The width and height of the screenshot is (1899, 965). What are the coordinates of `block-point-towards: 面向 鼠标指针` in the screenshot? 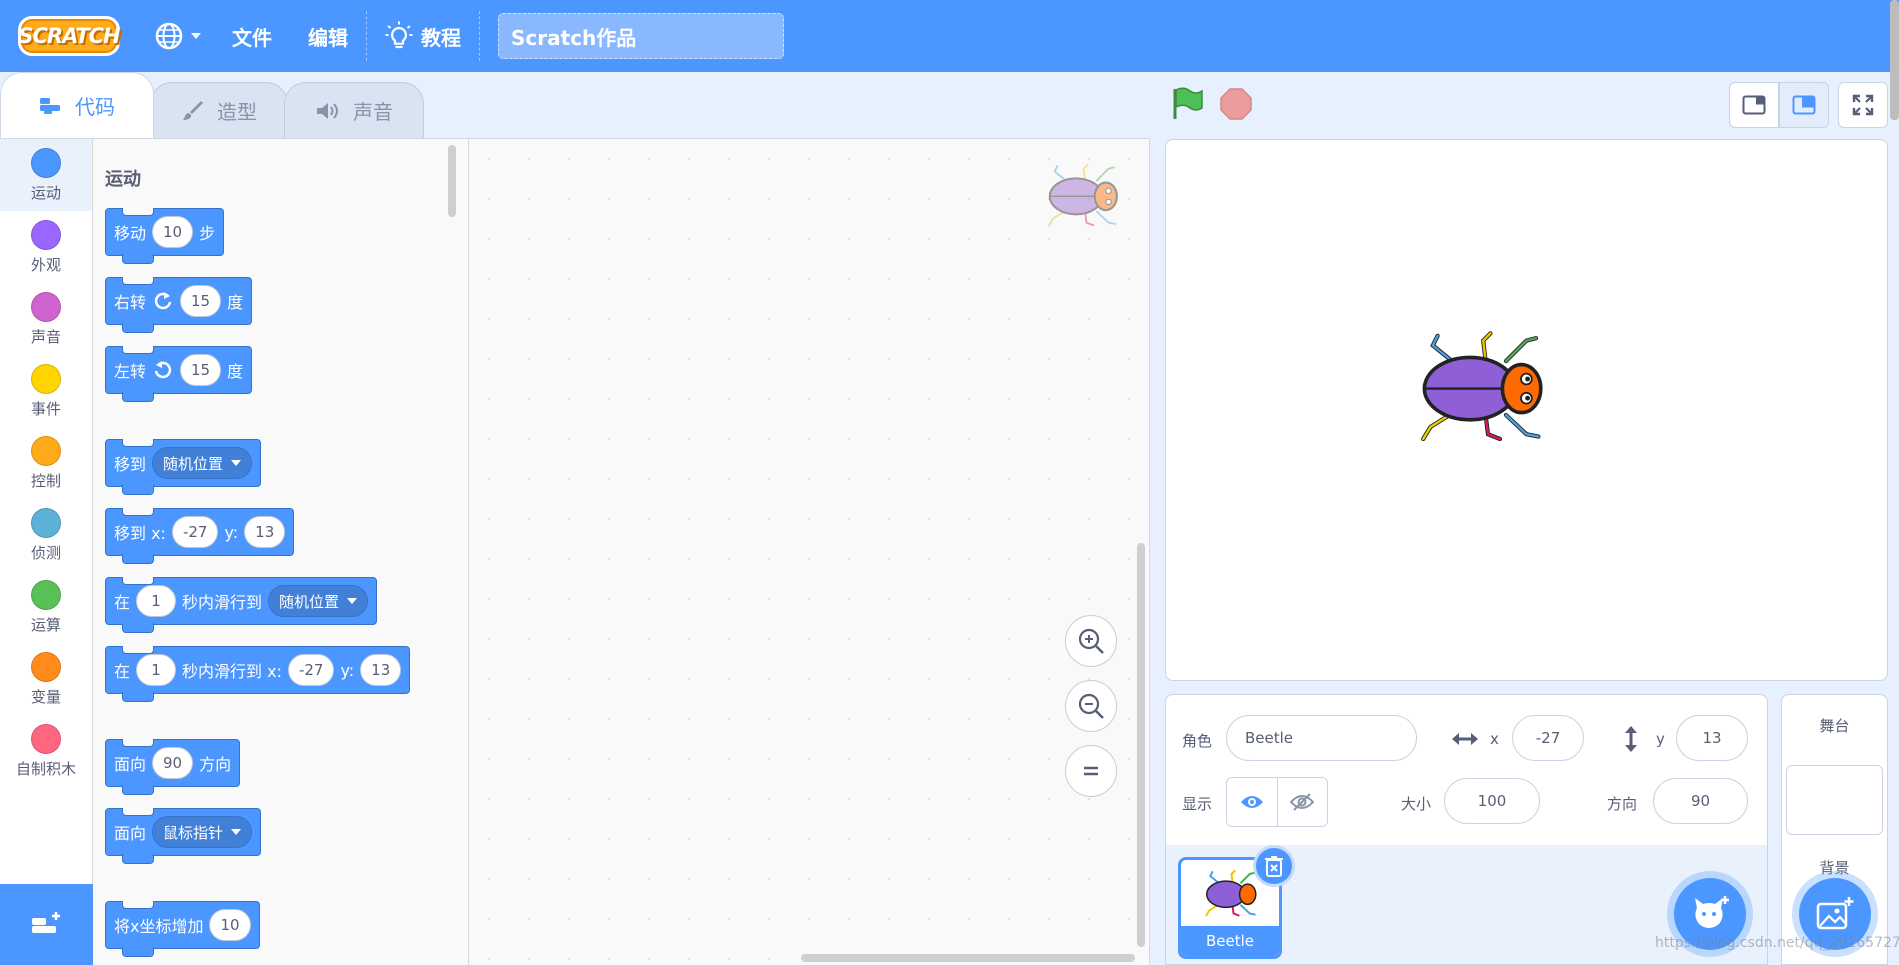 It's located at (183, 836).